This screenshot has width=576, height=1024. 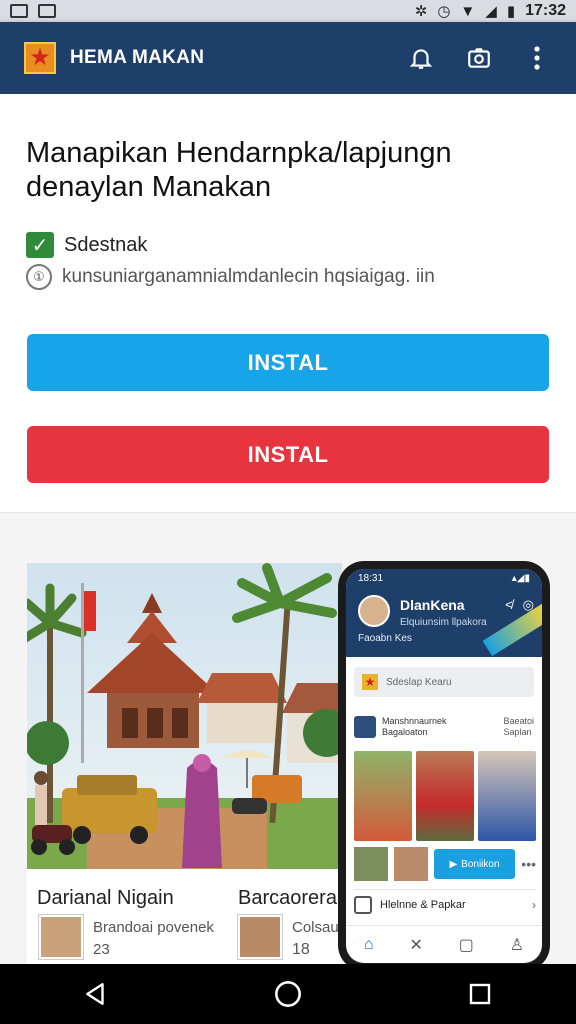 What do you see at coordinates (363, 904) in the screenshot?
I see `grid-icon` at bounding box center [363, 904].